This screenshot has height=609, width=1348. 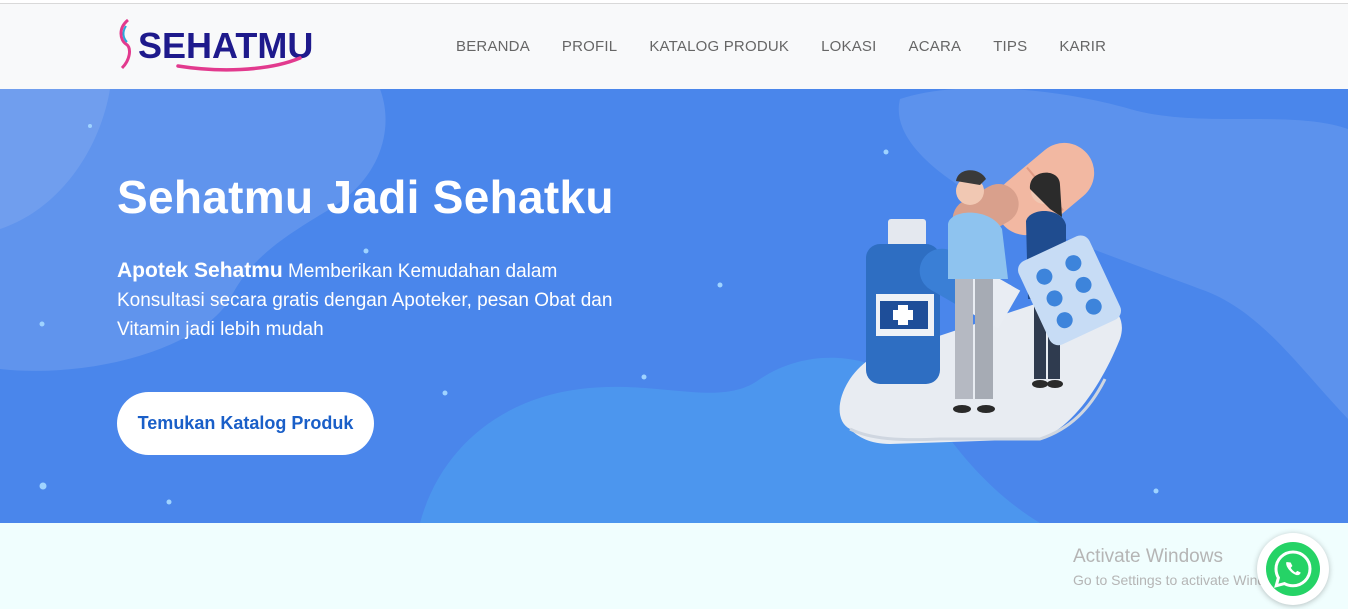 What do you see at coordinates (1082, 46) in the screenshot?
I see `nav-karir: KARIR` at bounding box center [1082, 46].